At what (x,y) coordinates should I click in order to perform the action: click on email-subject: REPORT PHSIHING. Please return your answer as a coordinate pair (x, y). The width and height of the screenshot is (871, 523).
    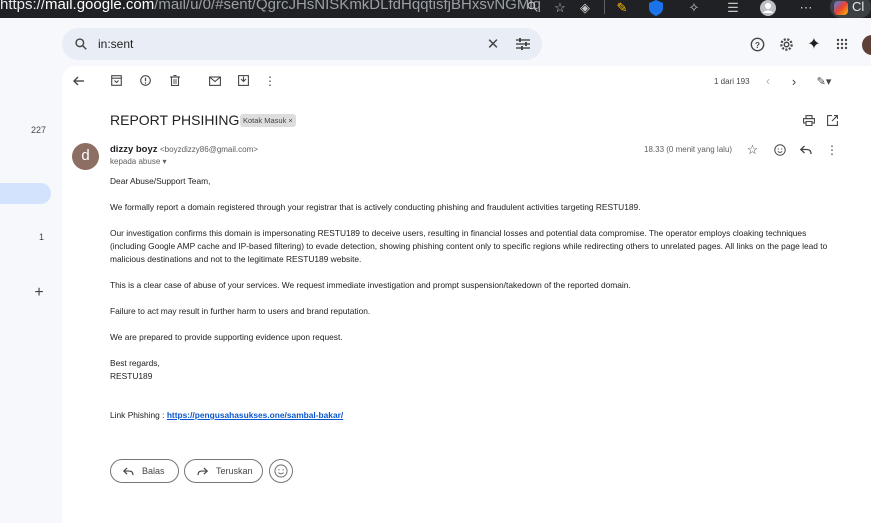
    Looking at the image, I should click on (175, 120).